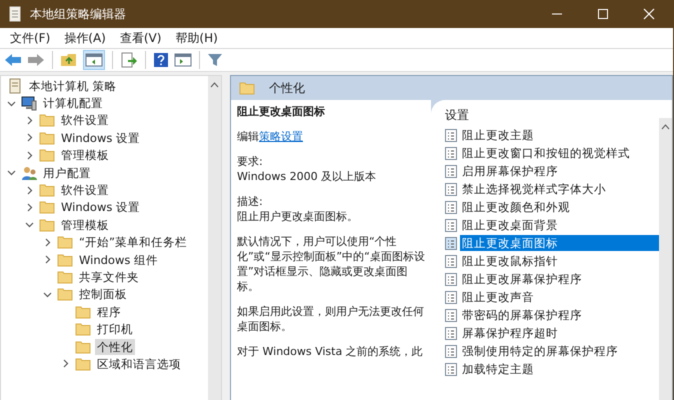  I want to click on setting-item: 带密码的屏幕保护程序, so click(559, 315).